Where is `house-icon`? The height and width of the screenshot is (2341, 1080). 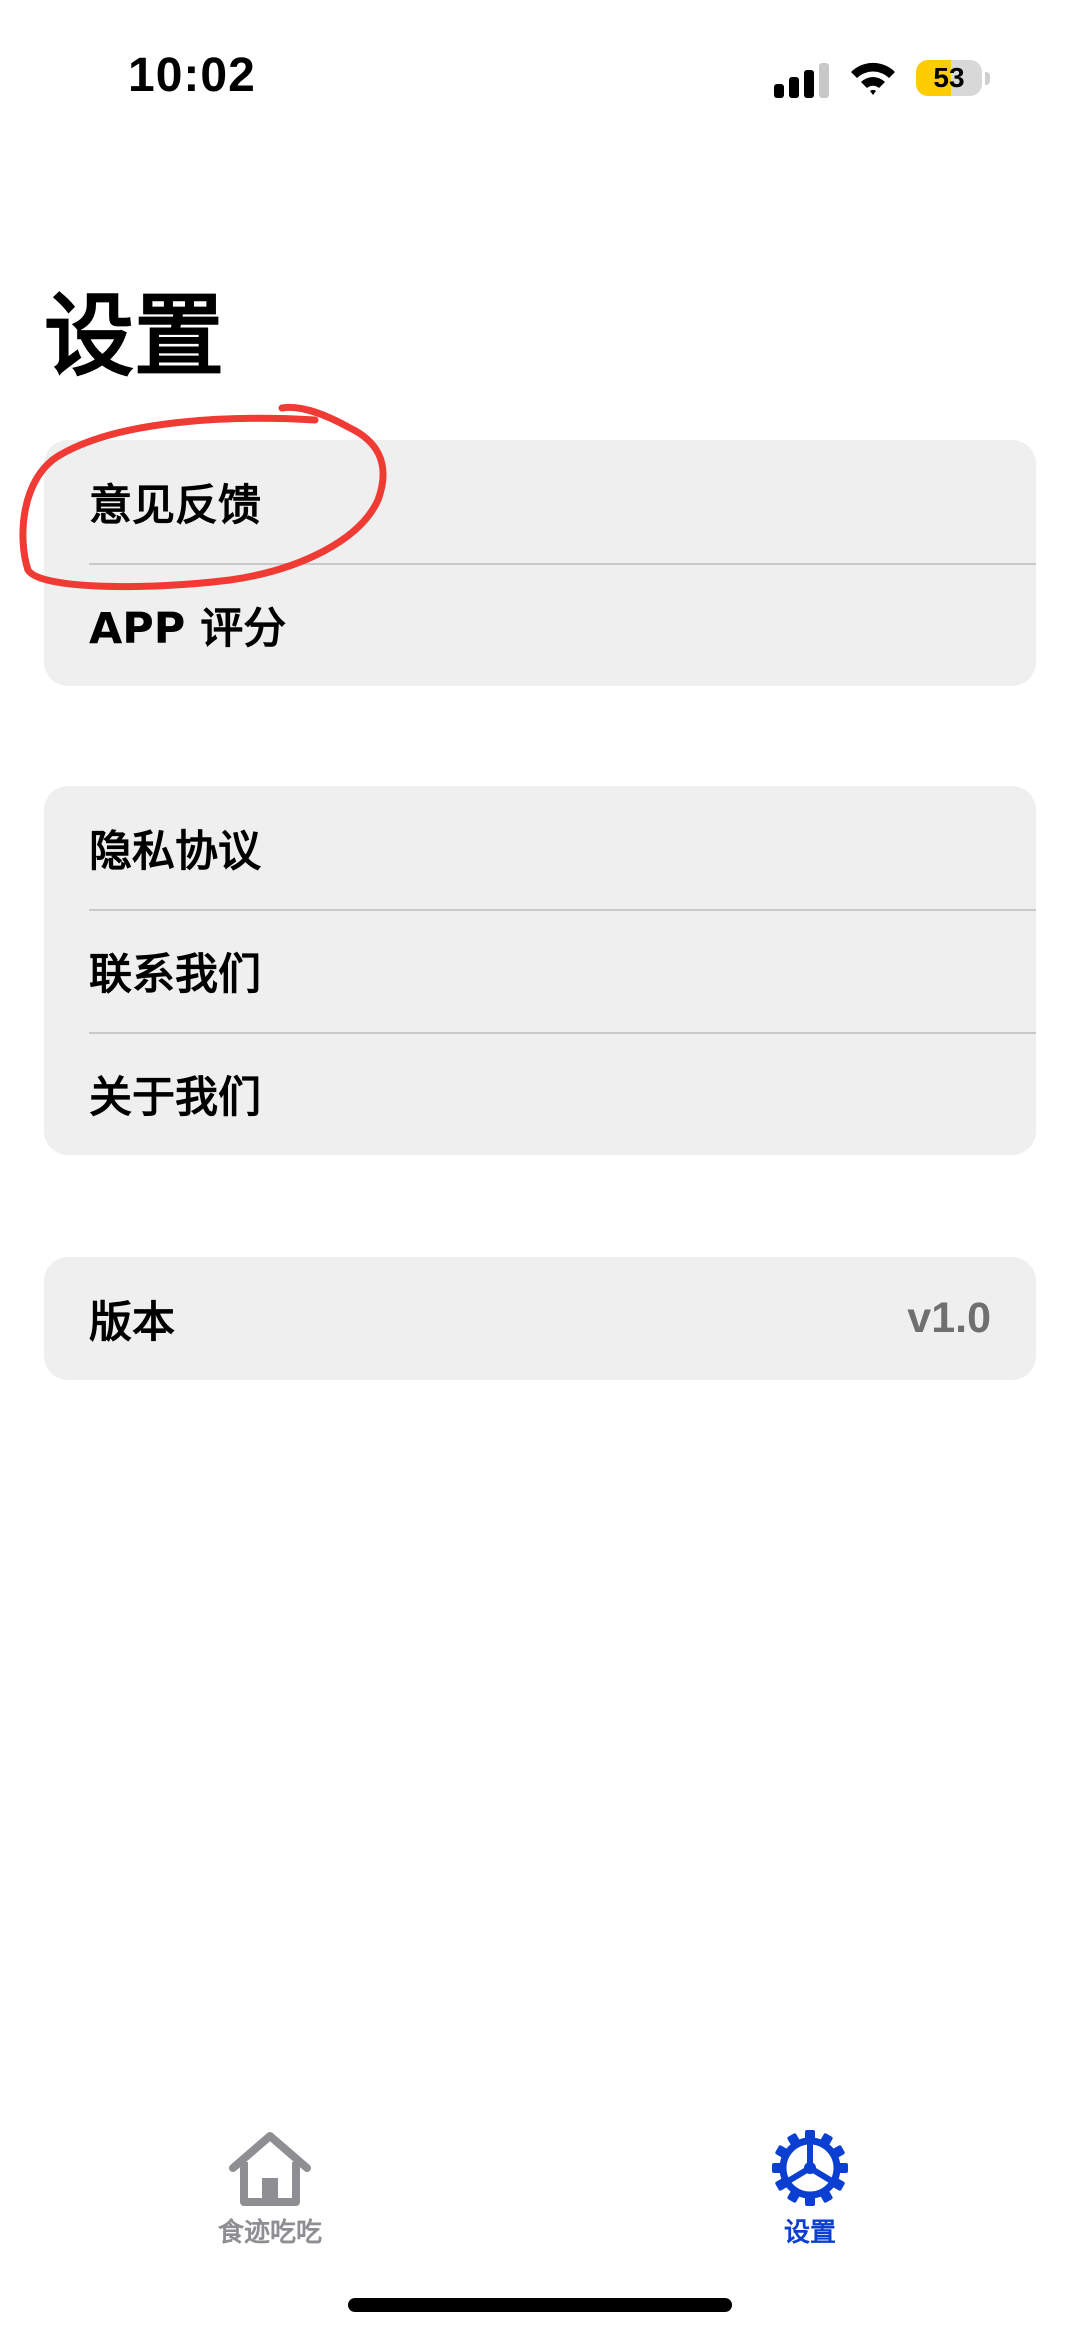 house-icon is located at coordinates (270, 2169).